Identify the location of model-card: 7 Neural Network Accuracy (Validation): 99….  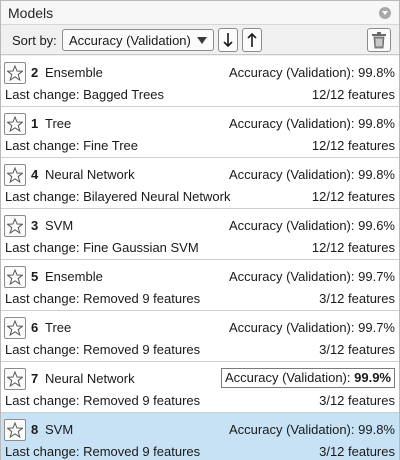
(200, 387).